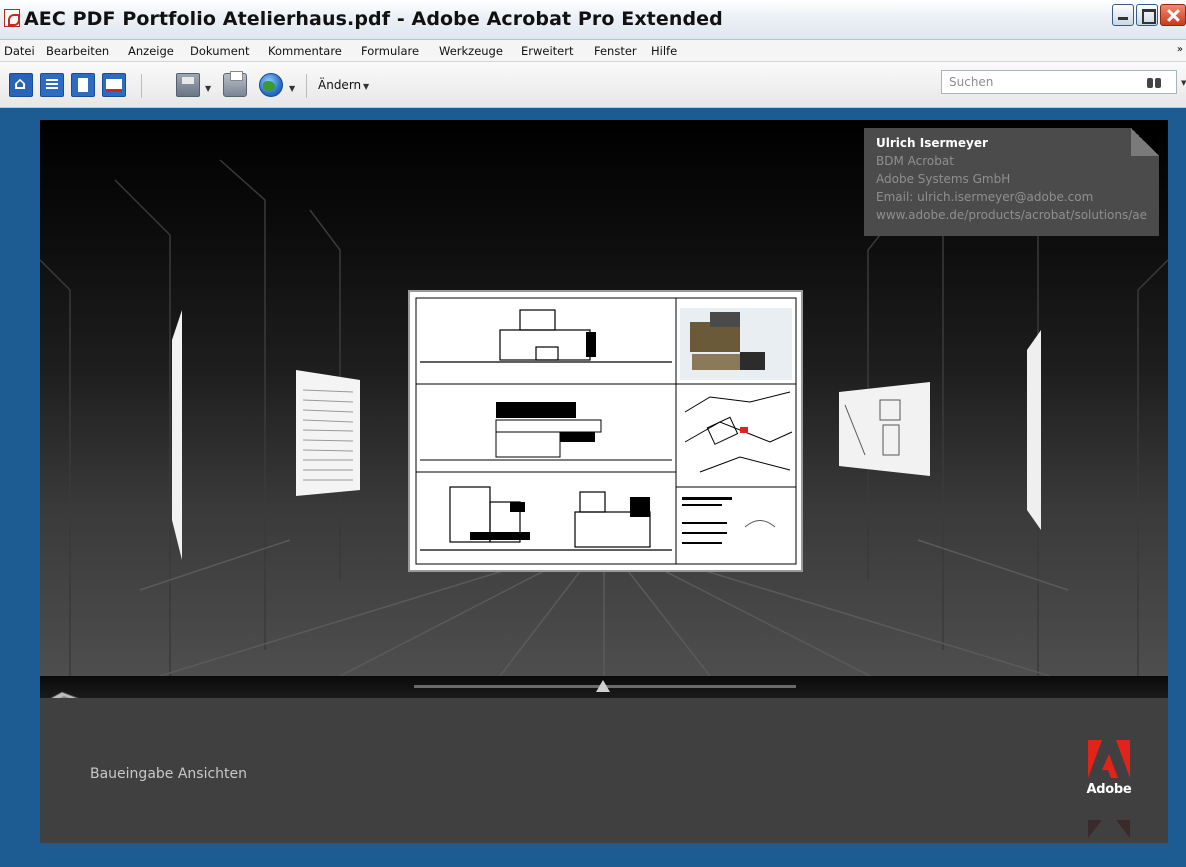 Image resolution: width=1186 pixels, height=867 pixels. What do you see at coordinates (471, 51) in the screenshot?
I see `menu-werkzeuge: Werkzeuge` at bounding box center [471, 51].